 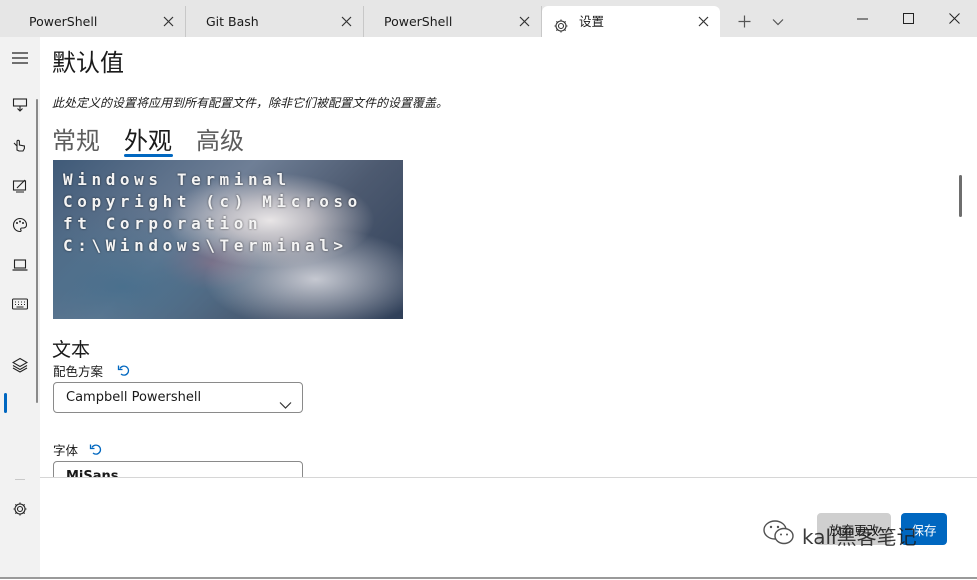 What do you see at coordinates (744, 21) in the screenshot?
I see `new-tab-plus-icon` at bounding box center [744, 21].